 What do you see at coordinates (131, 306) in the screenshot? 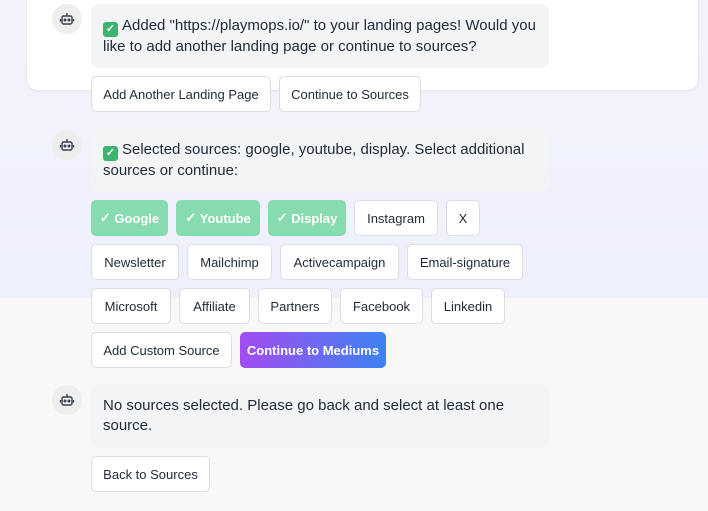
I see `source-microsoft-button: Microsoft` at bounding box center [131, 306].